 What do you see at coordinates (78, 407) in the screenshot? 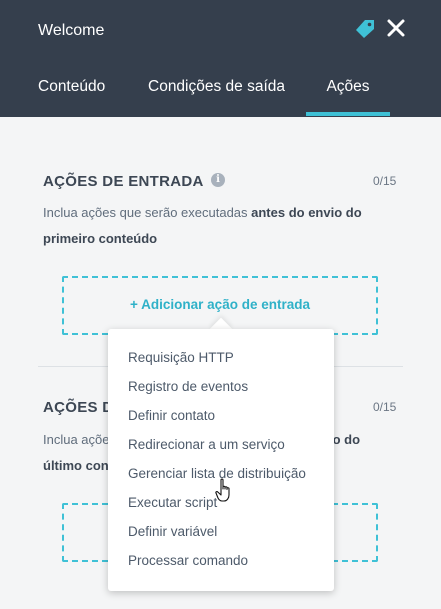
I see `exit-actions-title: AÇÕES D` at bounding box center [78, 407].